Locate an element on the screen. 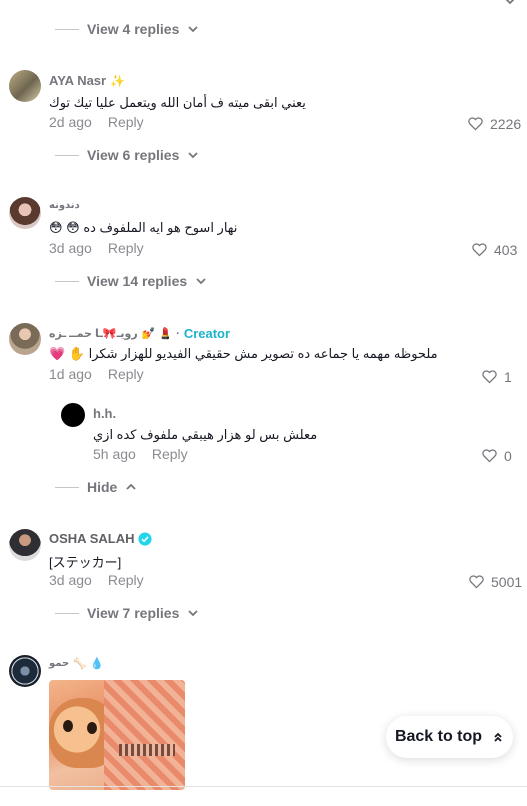 The height and width of the screenshot is (806, 527). comment-username: رويـ🎀ـا حمــ ـزه 💅 💄 · Creator is located at coordinates (139, 333).